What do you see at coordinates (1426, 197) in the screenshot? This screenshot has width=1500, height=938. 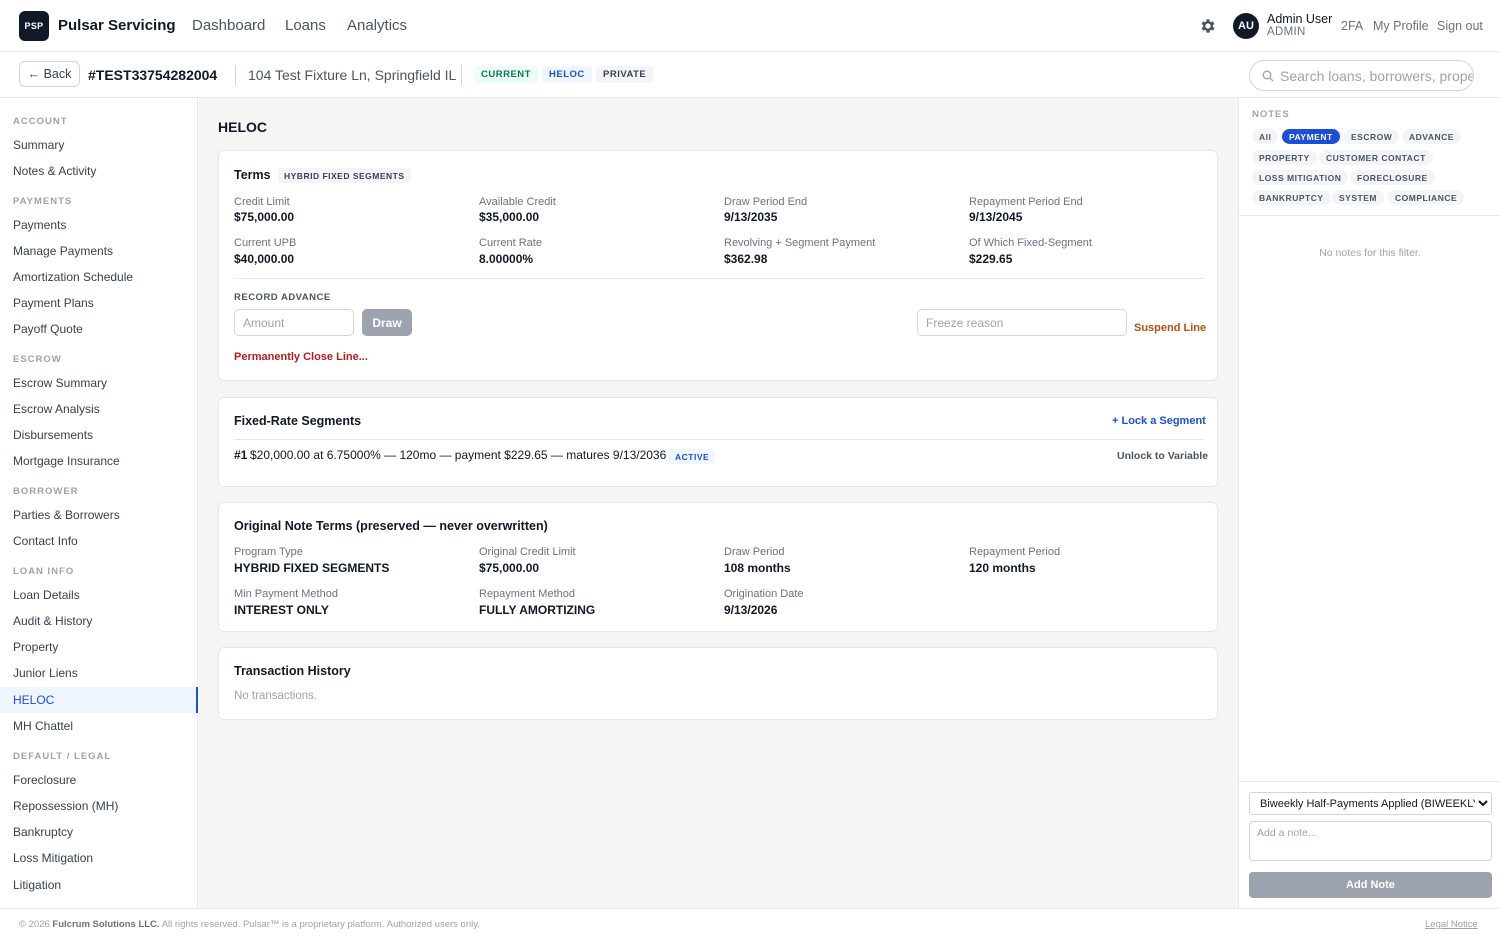 I see `note-filter-compliance: COMPLIANCE` at bounding box center [1426, 197].